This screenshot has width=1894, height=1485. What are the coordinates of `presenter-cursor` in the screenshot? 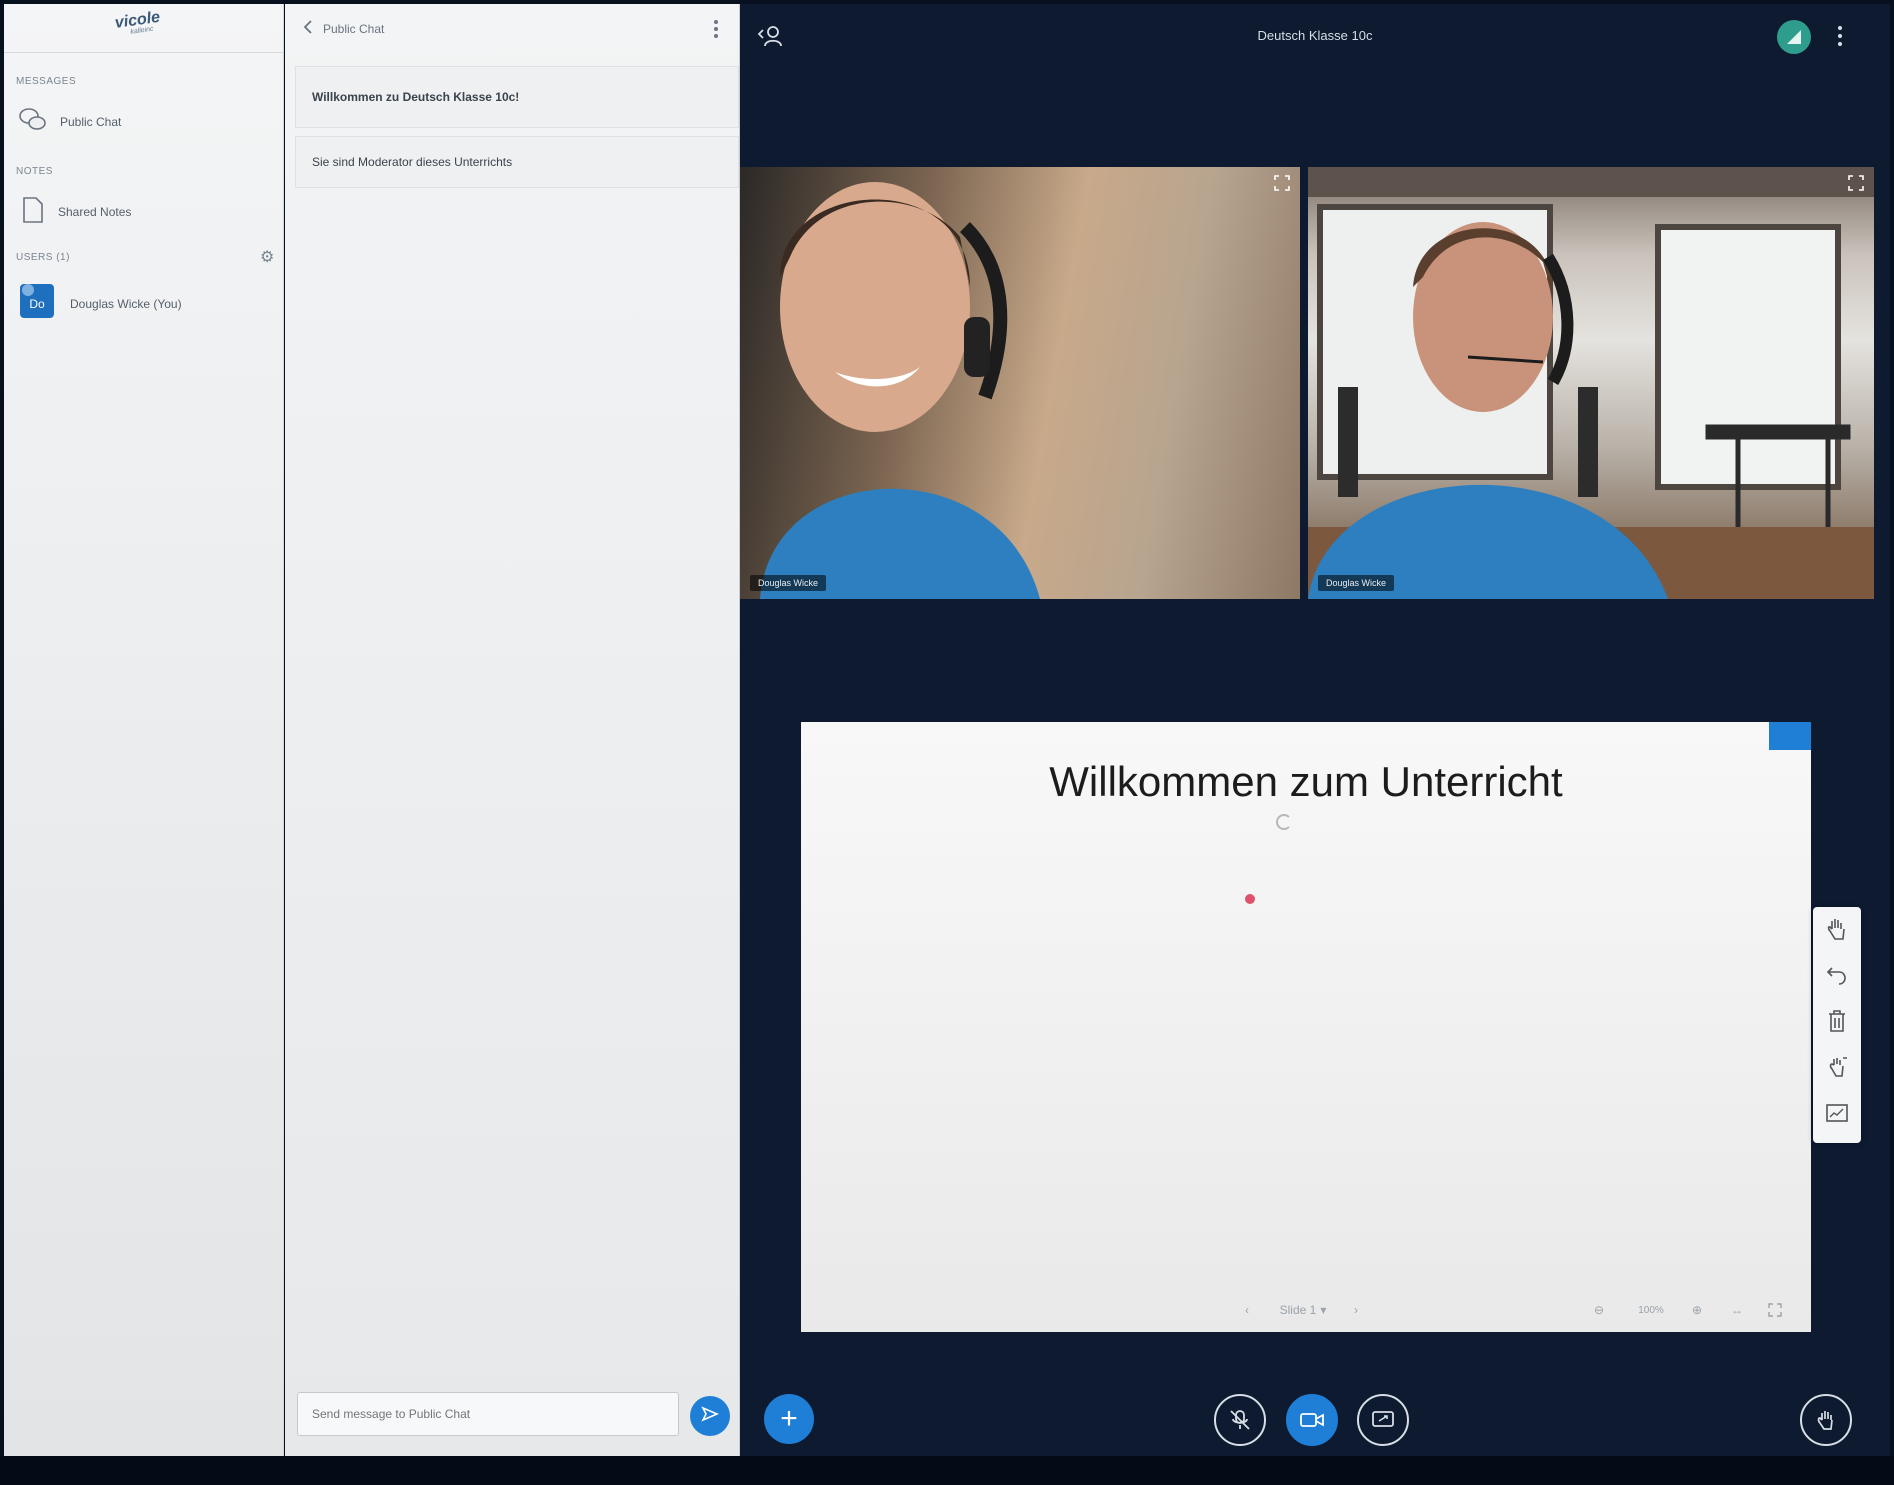 It's located at (1250, 899).